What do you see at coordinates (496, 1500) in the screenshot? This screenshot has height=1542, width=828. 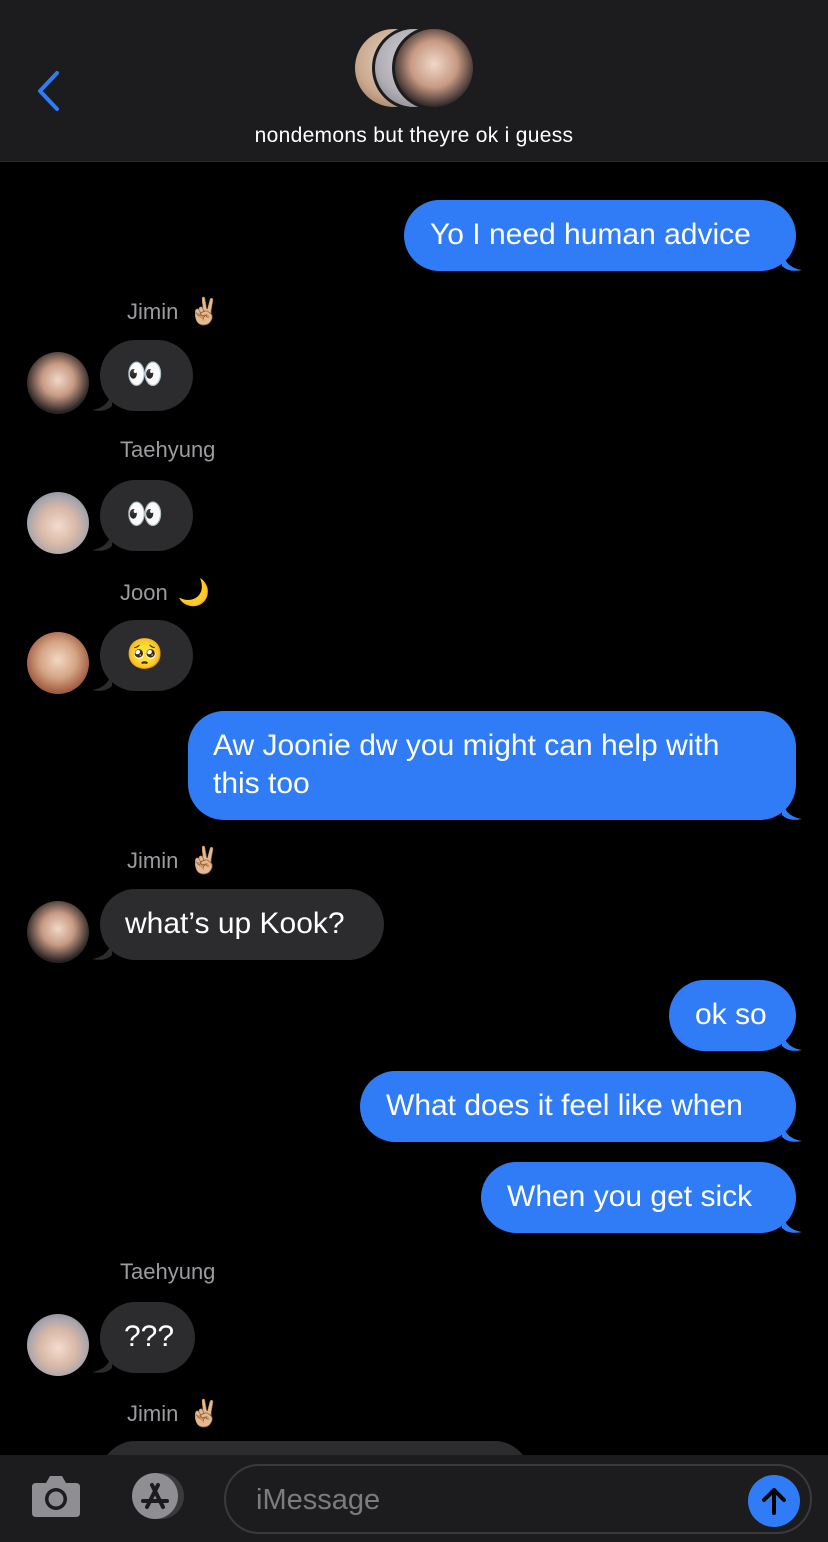 I see `message-input` at bounding box center [496, 1500].